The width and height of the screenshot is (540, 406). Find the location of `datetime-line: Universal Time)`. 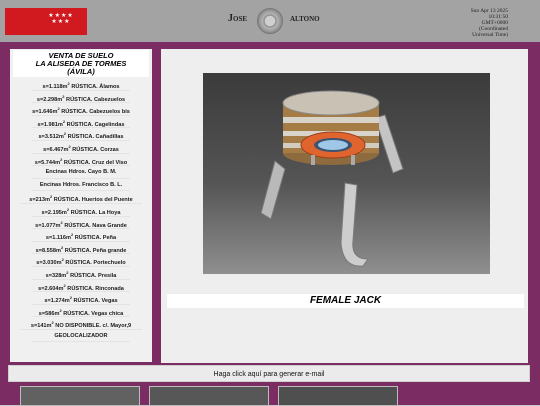

datetime-line: Universal Time) is located at coordinates (490, 35).